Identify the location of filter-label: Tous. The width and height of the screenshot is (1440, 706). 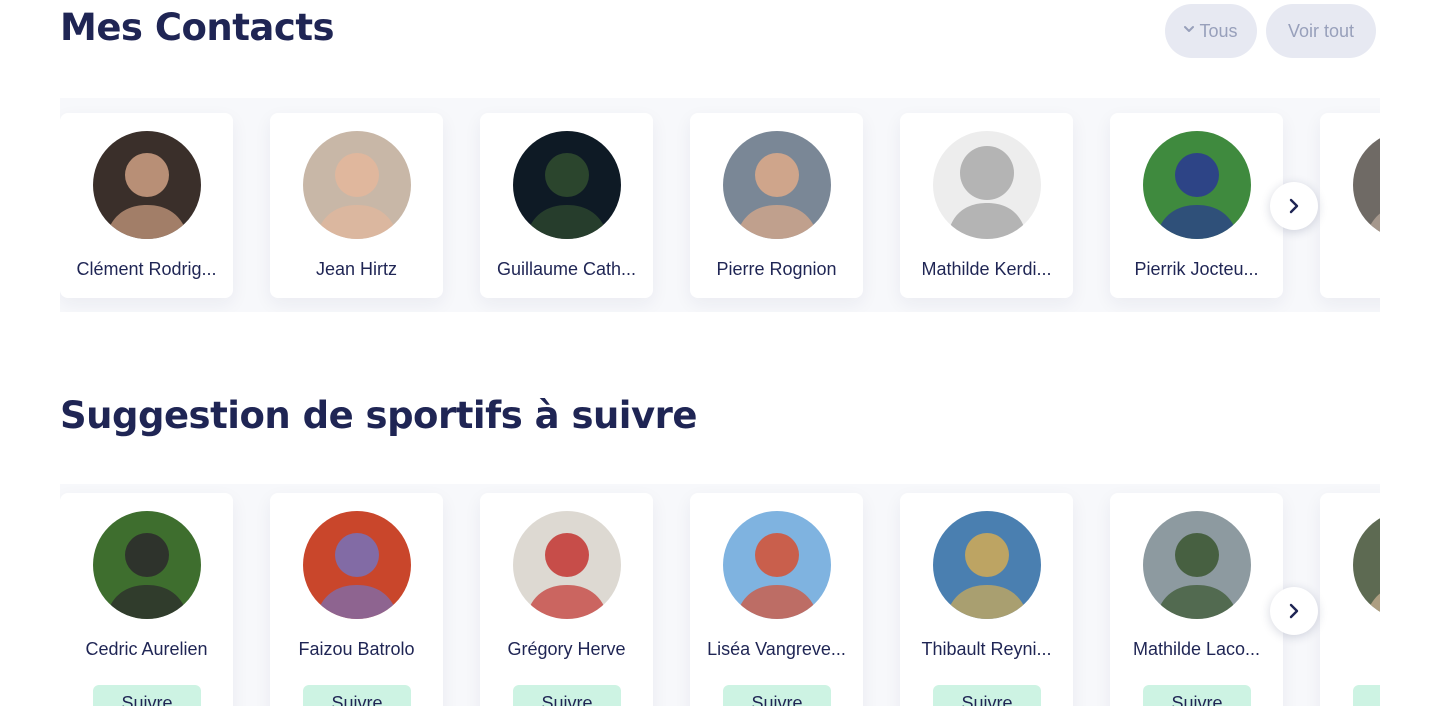
(1218, 30).